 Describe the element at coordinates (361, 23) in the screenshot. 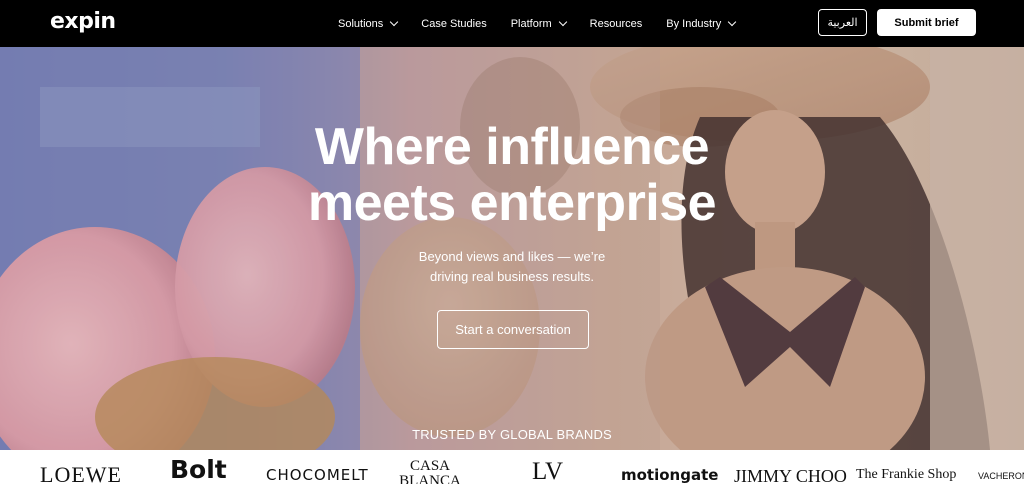

I see `menu-item-label: Solutions` at that location.